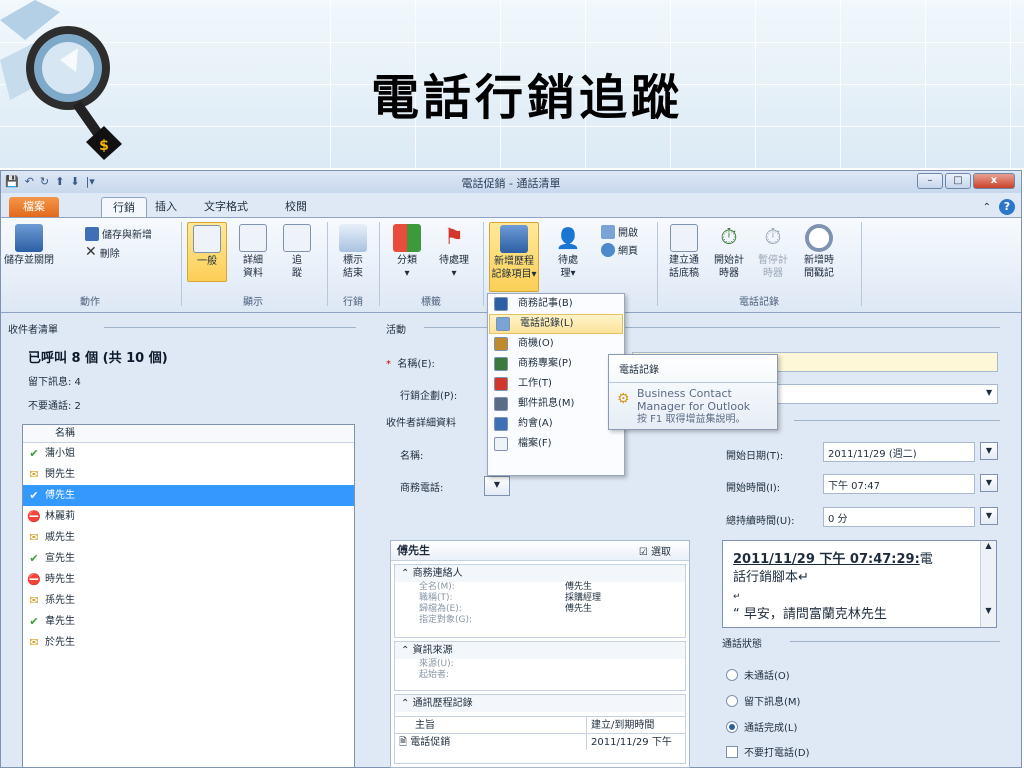 The width and height of the screenshot is (1024, 768). I want to click on mark-complete-button: 標示 結束, so click(353, 252).